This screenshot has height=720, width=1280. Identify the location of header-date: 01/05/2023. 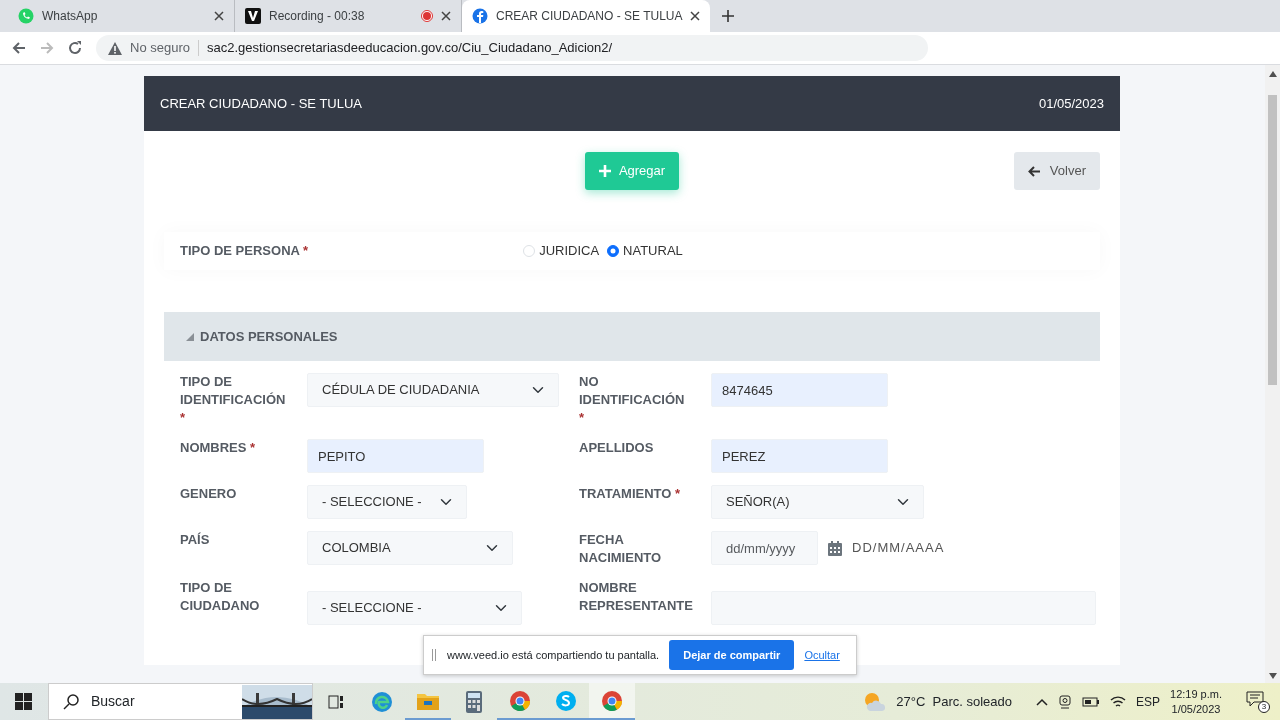
(1071, 103).